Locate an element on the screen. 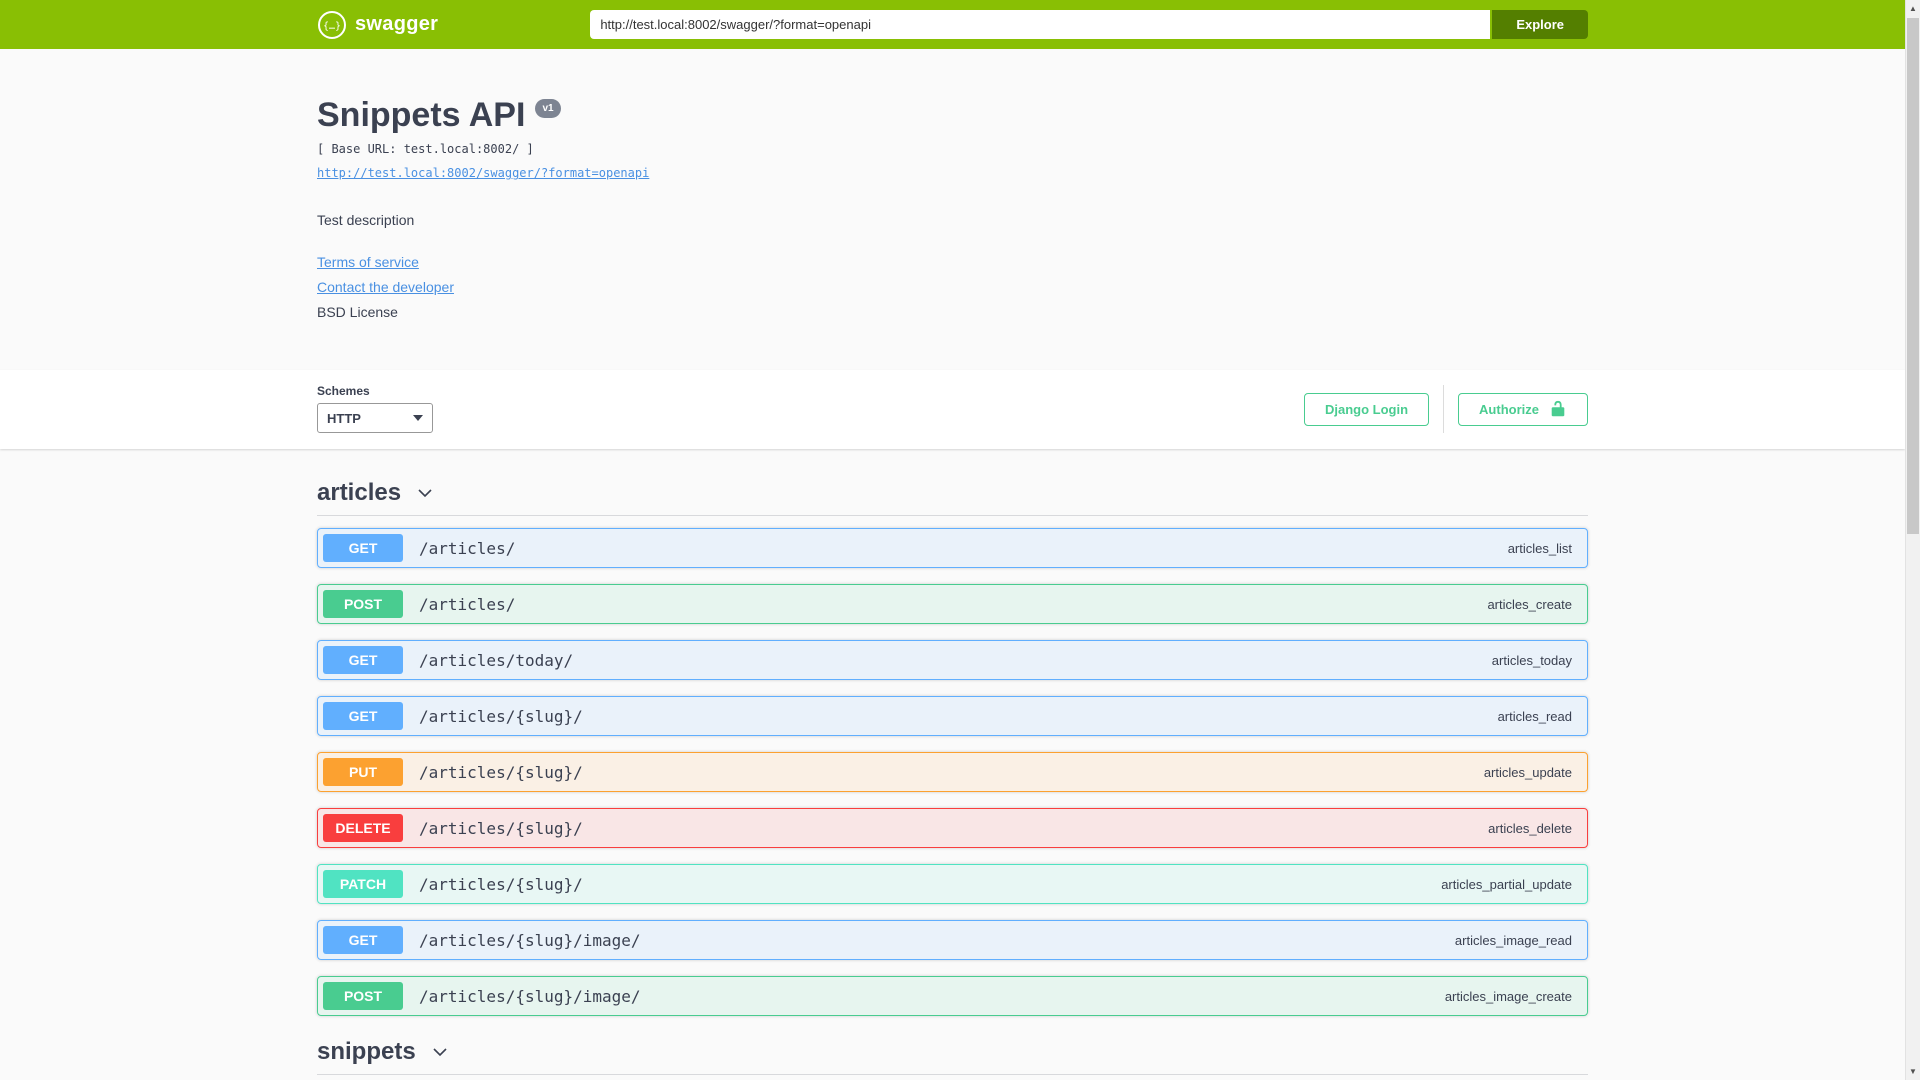 The height and width of the screenshot is (1080, 1920). spec-url-input is located at coordinates (1040, 24).